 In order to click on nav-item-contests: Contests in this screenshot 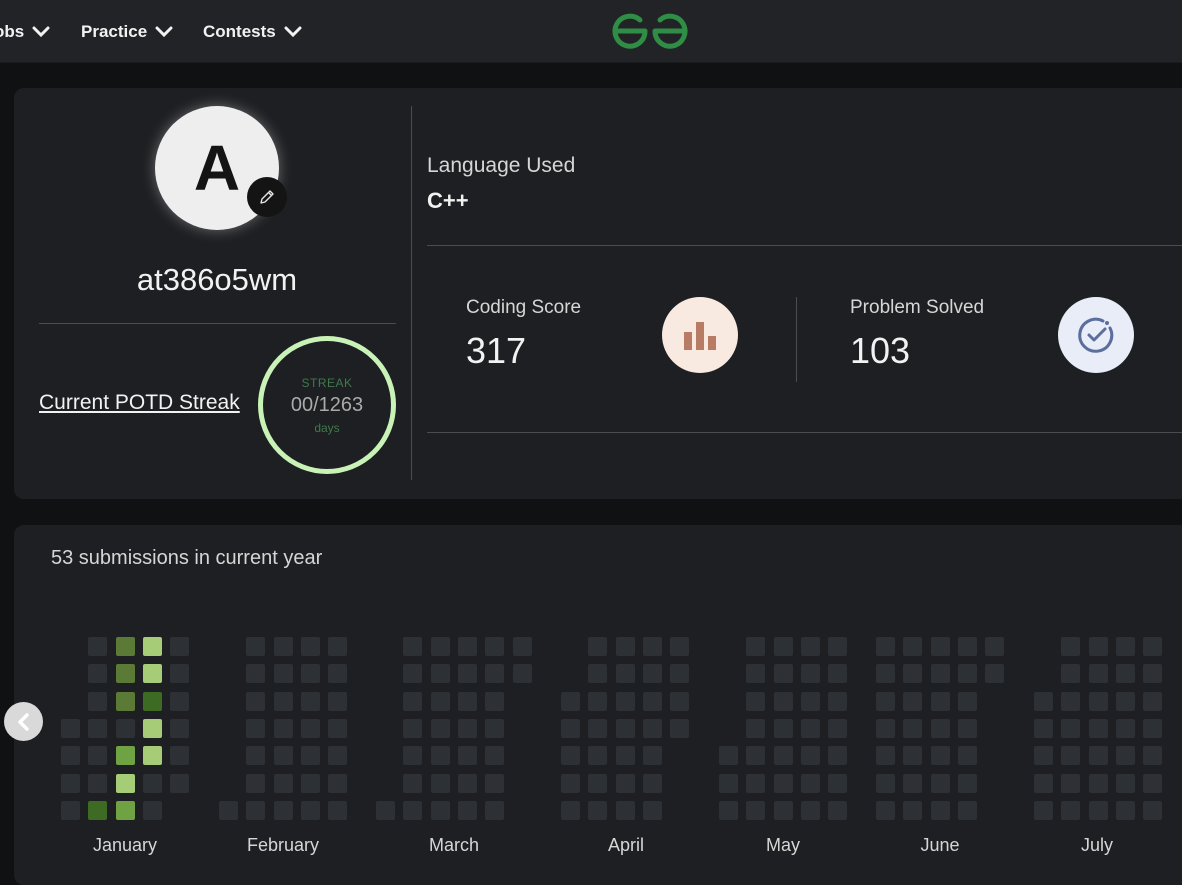, I will do `click(252, 32)`.